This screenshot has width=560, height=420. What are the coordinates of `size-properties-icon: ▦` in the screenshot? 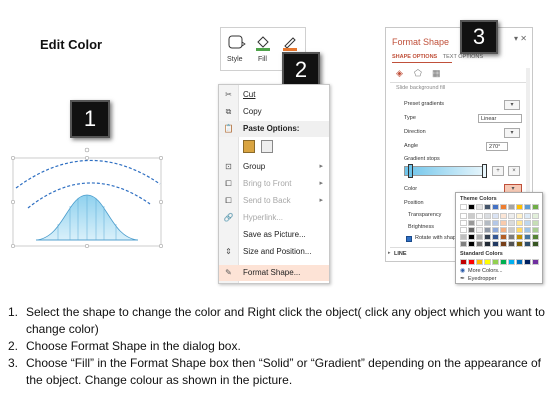 It's located at (436, 73).